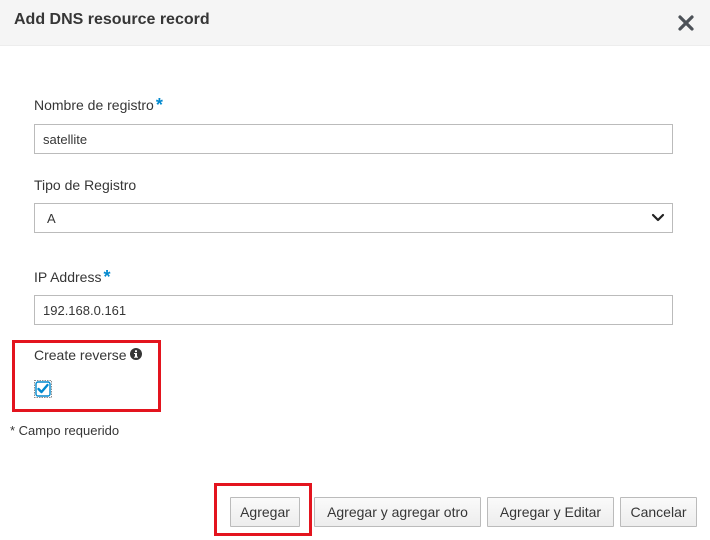 This screenshot has width=710, height=540. Describe the element at coordinates (263, 509) in the screenshot. I see `add-button-highlight-box` at that location.